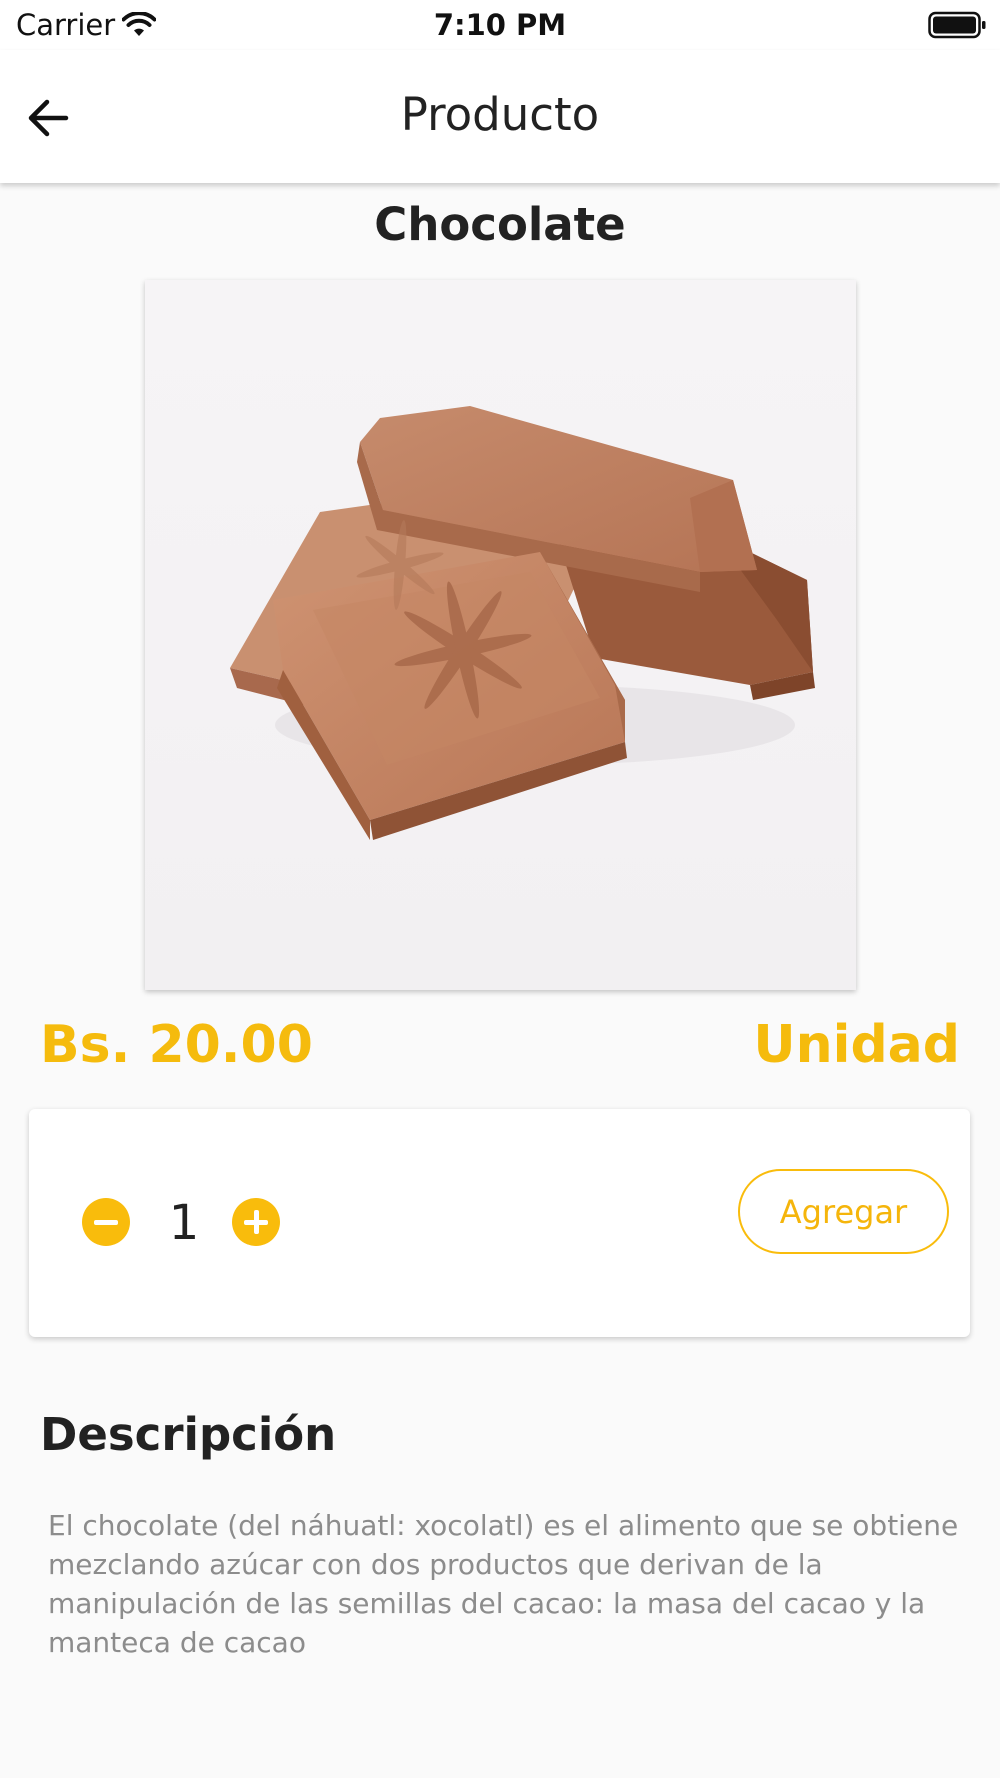 The height and width of the screenshot is (1778, 1000). Describe the element at coordinates (856, 1045) in the screenshot. I see `product-unit: Unidad` at that location.